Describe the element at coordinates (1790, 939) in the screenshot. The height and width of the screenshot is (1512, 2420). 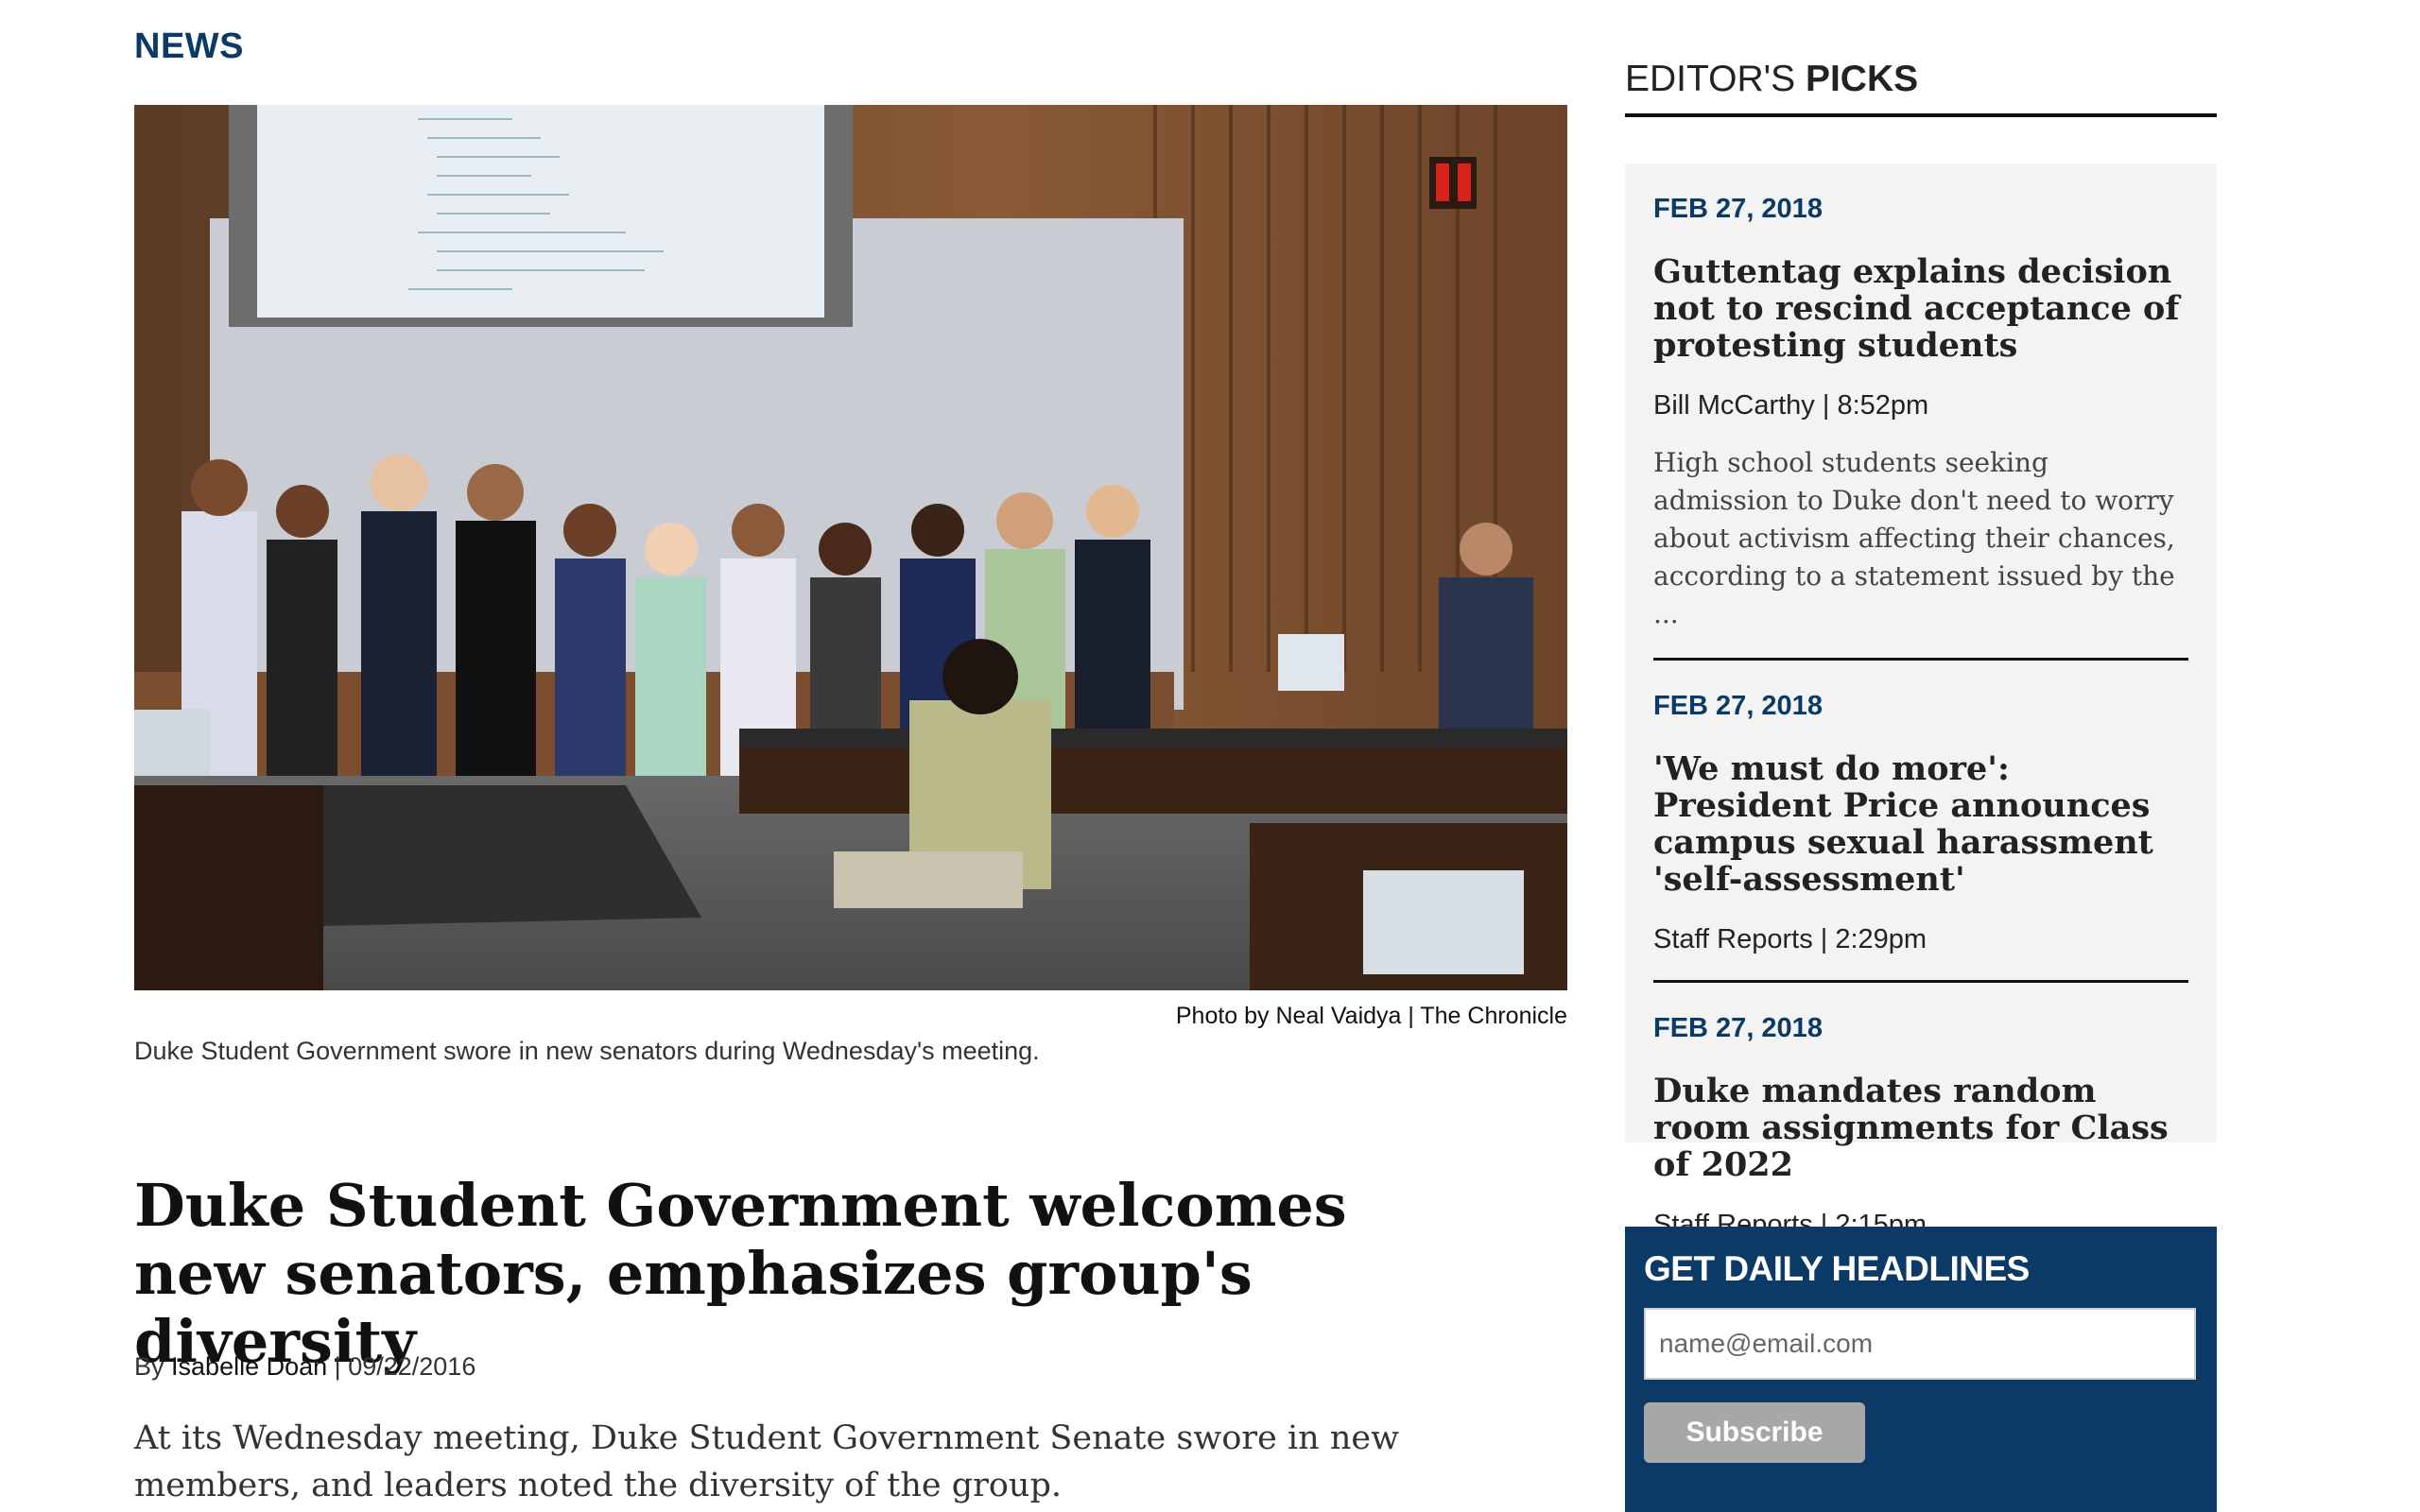
I see `pick-meta: Staff Reports | 2:29pm` at that location.